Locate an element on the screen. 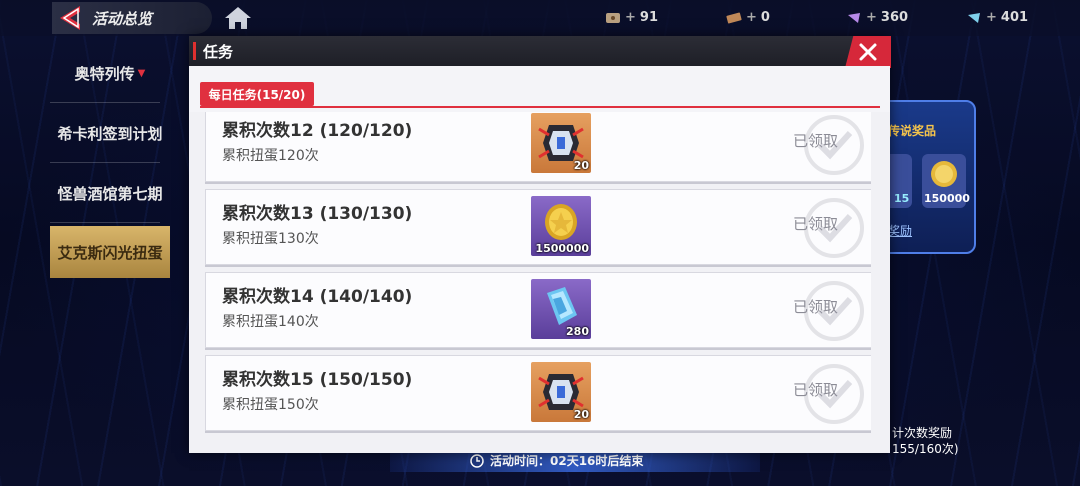  close-button is located at coordinates (868, 52).